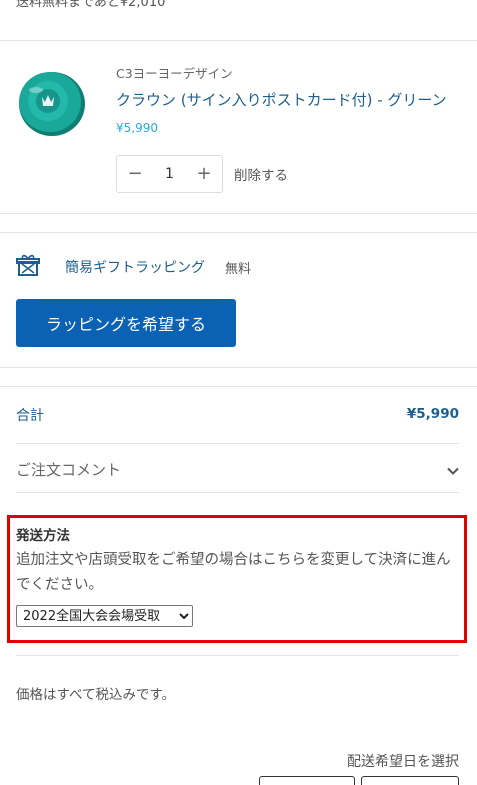 This screenshot has width=477, height=785. What do you see at coordinates (104, 616) in the screenshot?
I see `shipping-method-select: 2022全国大会会場受取` at bounding box center [104, 616].